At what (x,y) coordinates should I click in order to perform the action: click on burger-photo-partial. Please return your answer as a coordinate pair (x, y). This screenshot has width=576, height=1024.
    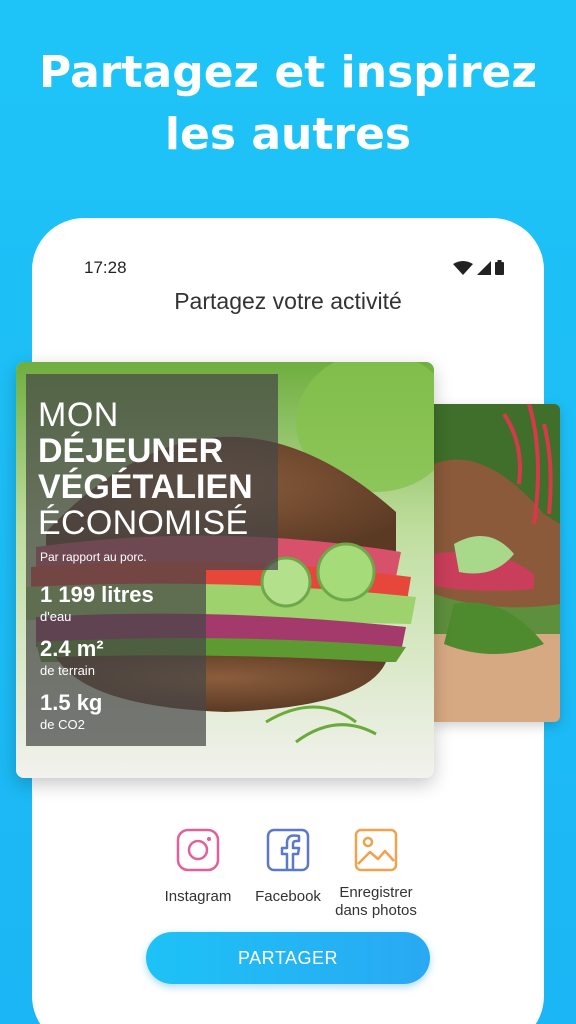
    Looking at the image, I should click on (497, 563).